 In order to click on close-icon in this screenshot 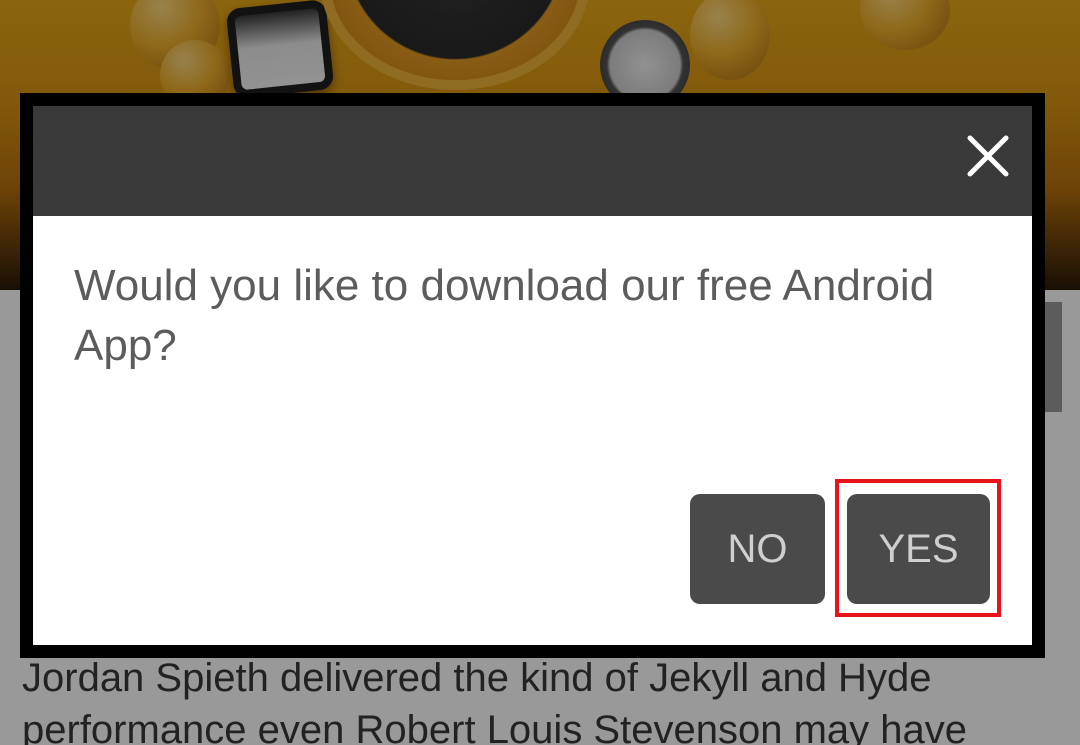, I will do `click(988, 156)`.